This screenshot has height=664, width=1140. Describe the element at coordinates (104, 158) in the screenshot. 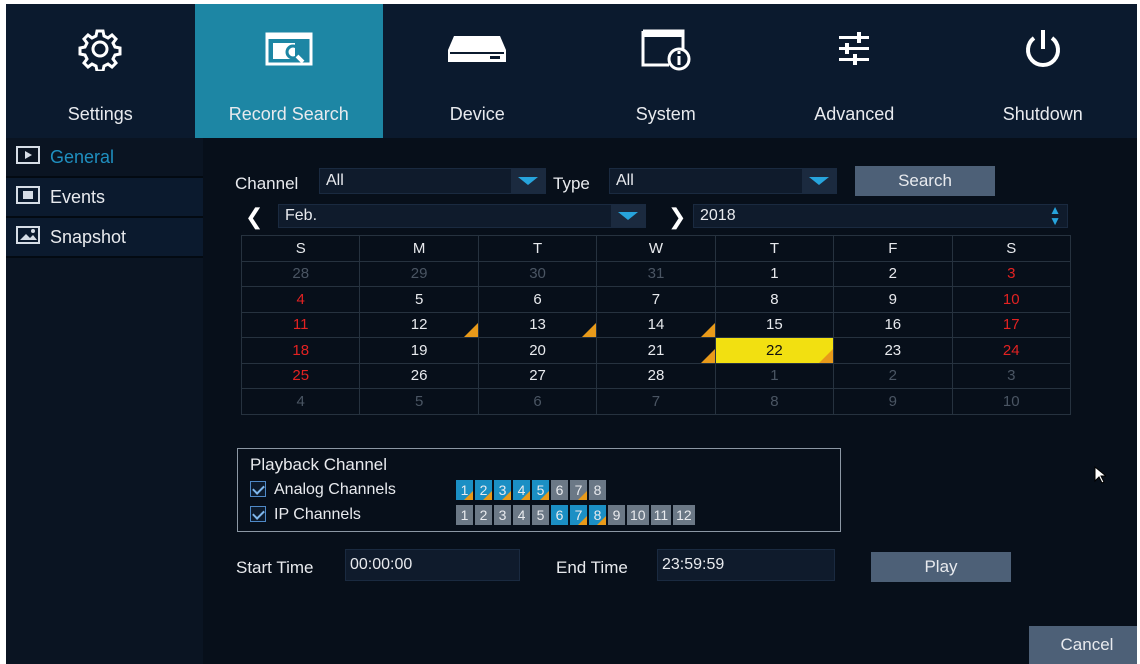

I see `sidebar-item-general: General` at that location.